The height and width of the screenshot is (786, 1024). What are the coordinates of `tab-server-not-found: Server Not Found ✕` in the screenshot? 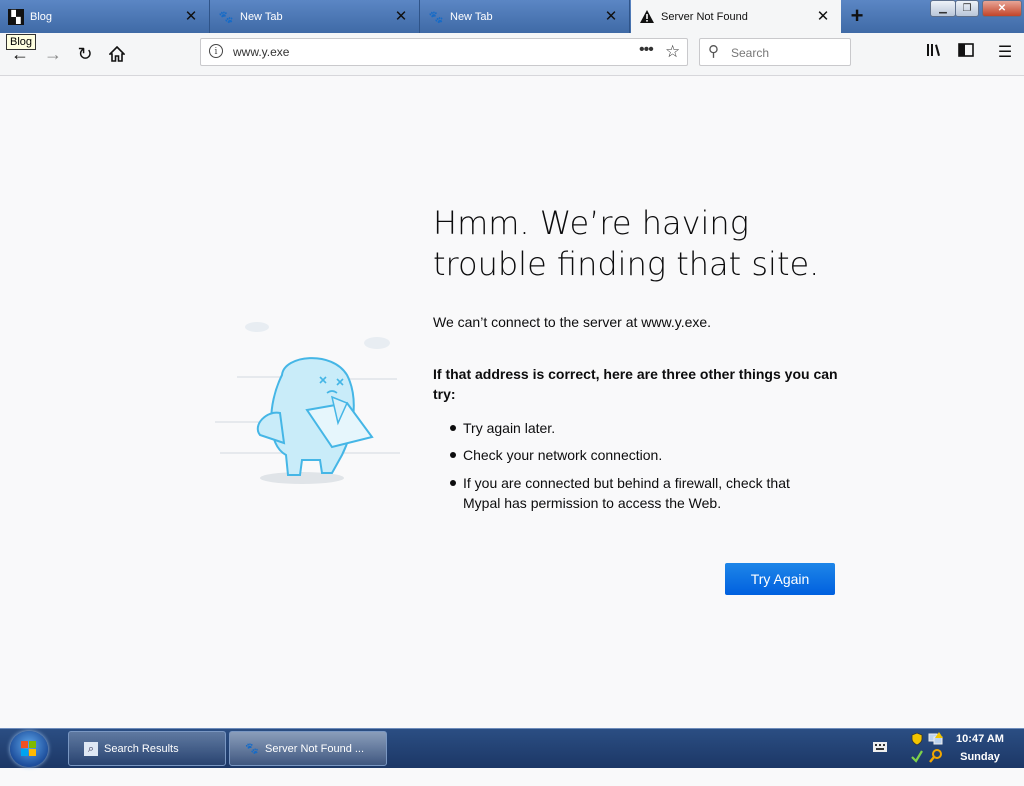 It's located at (736, 16).